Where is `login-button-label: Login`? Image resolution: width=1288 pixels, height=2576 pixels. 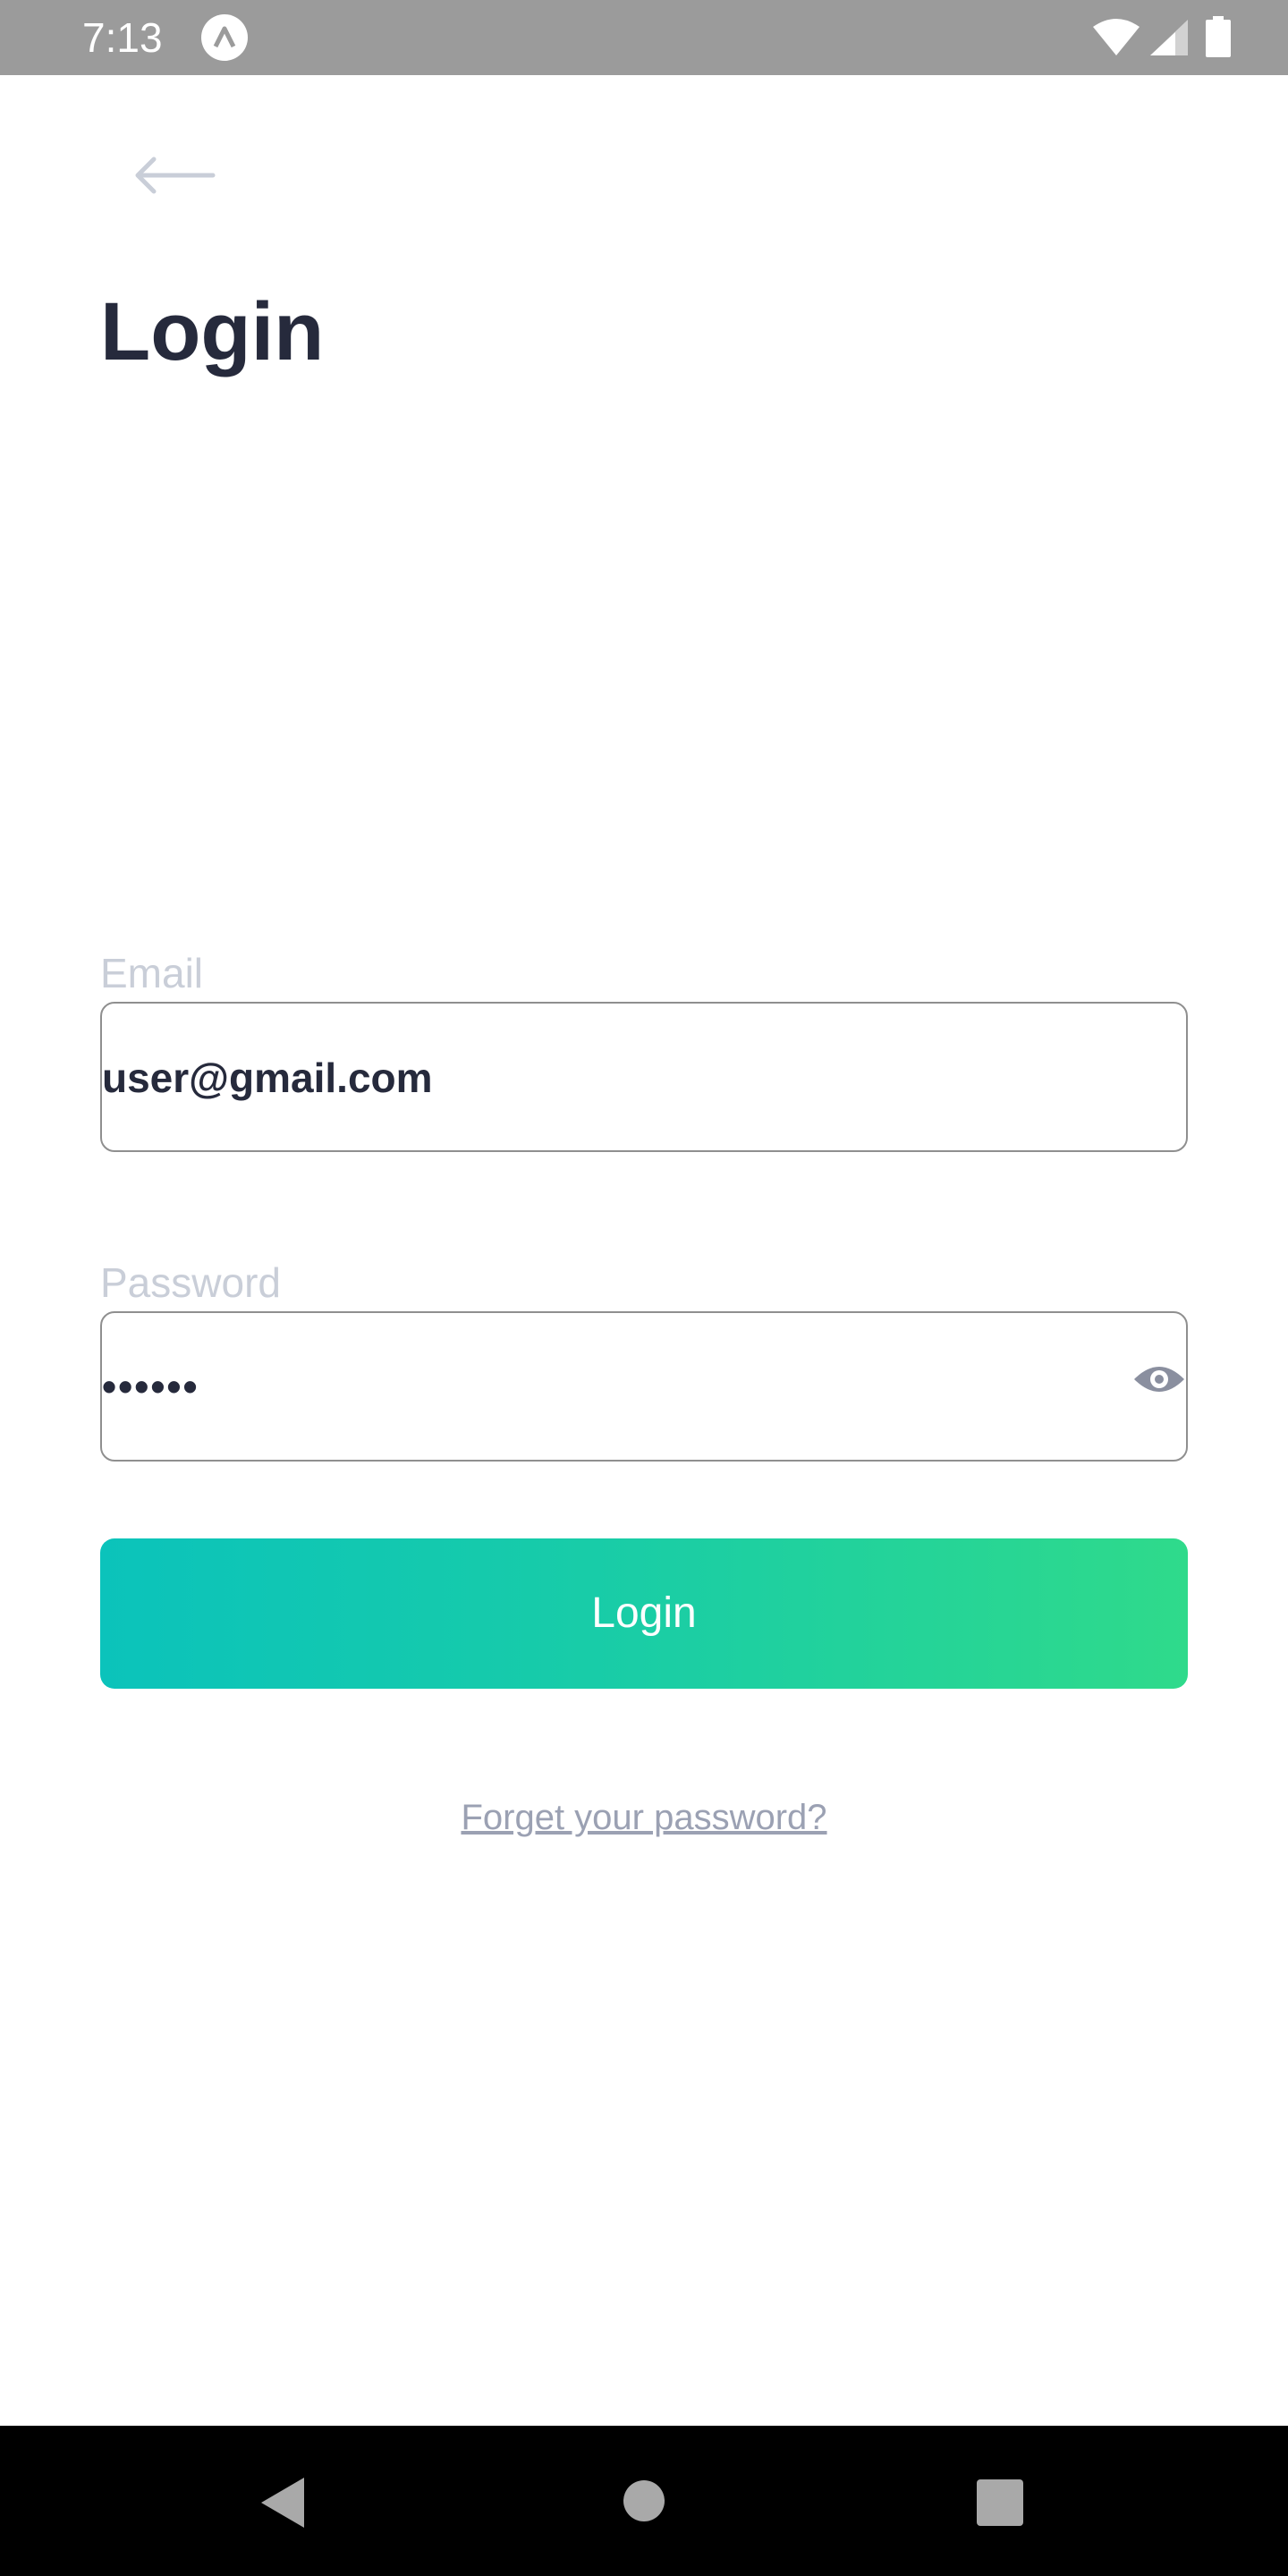 login-button-label: Login is located at coordinates (644, 1613).